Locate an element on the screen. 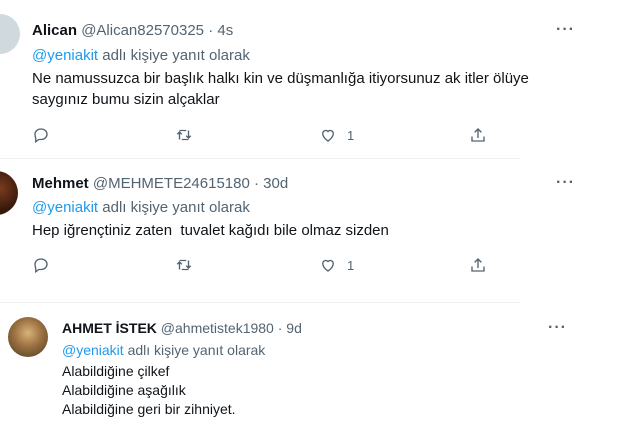 Image resolution: width=623 pixels, height=426 pixels. tweet-header: Alican @Alican82570325 · 4s is located at coordinates (132, 30).